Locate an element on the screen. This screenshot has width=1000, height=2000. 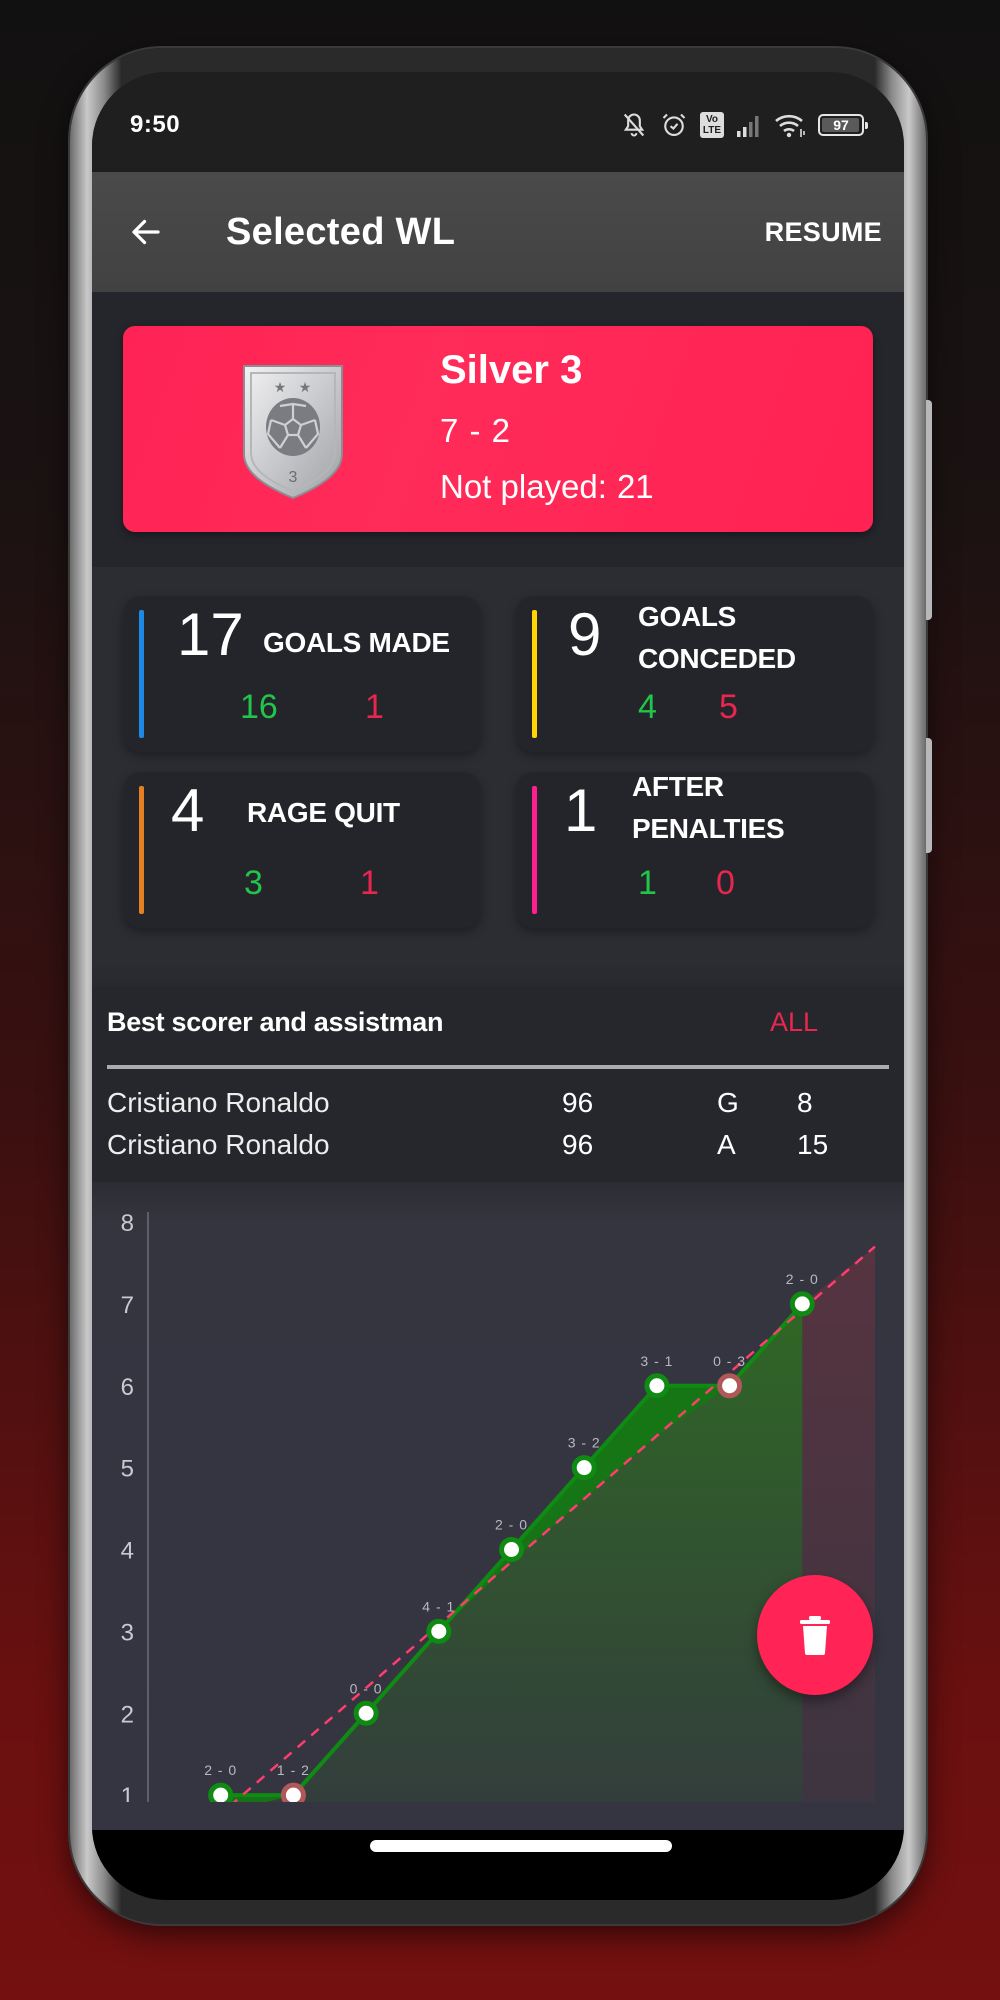
stat-wins: 16 is located at coordinates (259, 707).